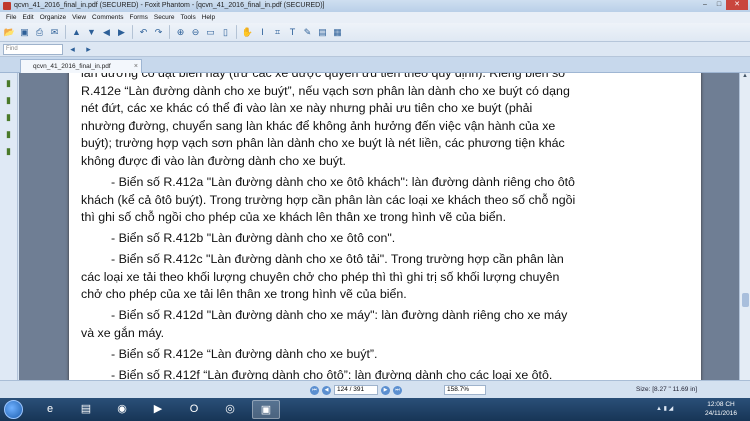 This screenshot has width=750, height=421. Describe the element at coordinates (122, 409) in the screenshot. I see `coccoc-browser-icon: ◉` at that location.